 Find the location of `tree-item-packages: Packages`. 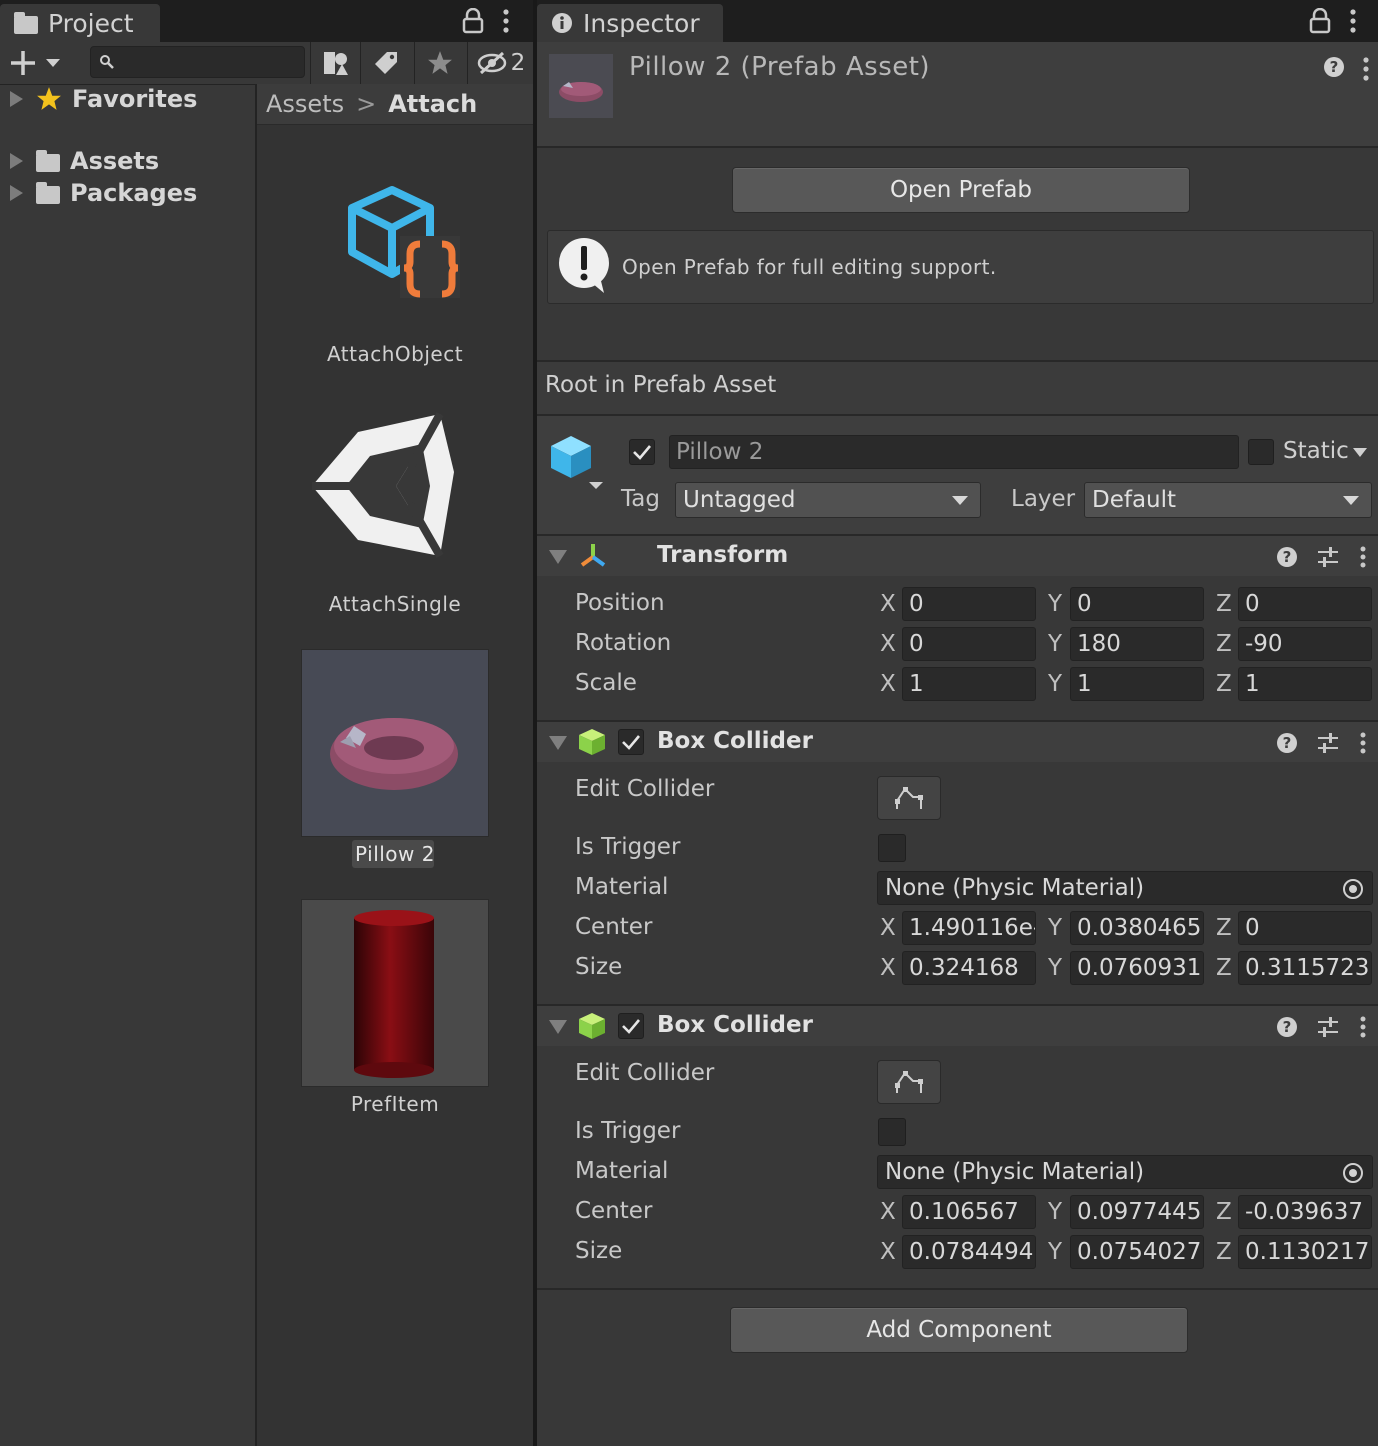

tree-item-packages: Packages is located at coordinates (127, 193).